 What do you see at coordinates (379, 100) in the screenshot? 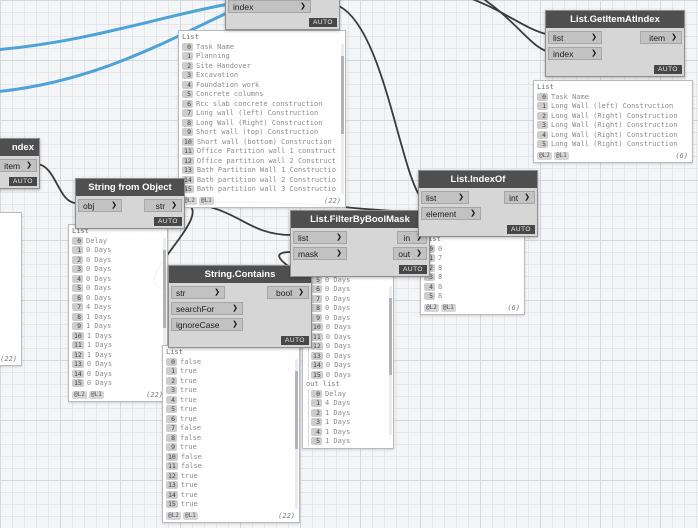
I see `wire-top-to-indexof-list` at bounding box center [379, 100].